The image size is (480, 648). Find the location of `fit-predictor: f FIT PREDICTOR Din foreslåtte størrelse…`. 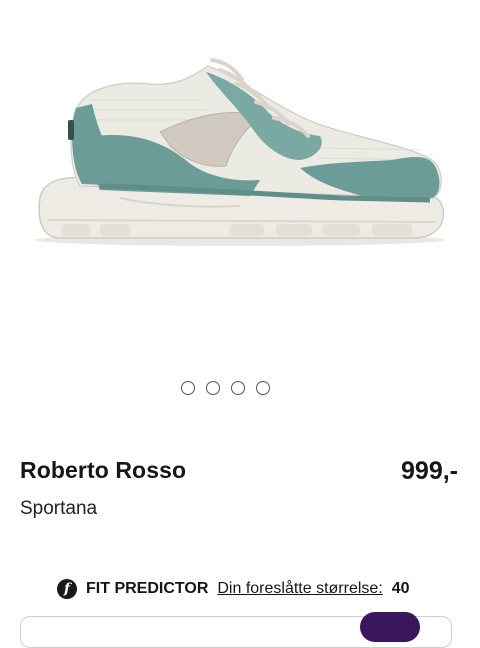

fit-predictor: f FIT PREDICTOR Din foreslåtte størrelse… is located at coordinates (233, 589).